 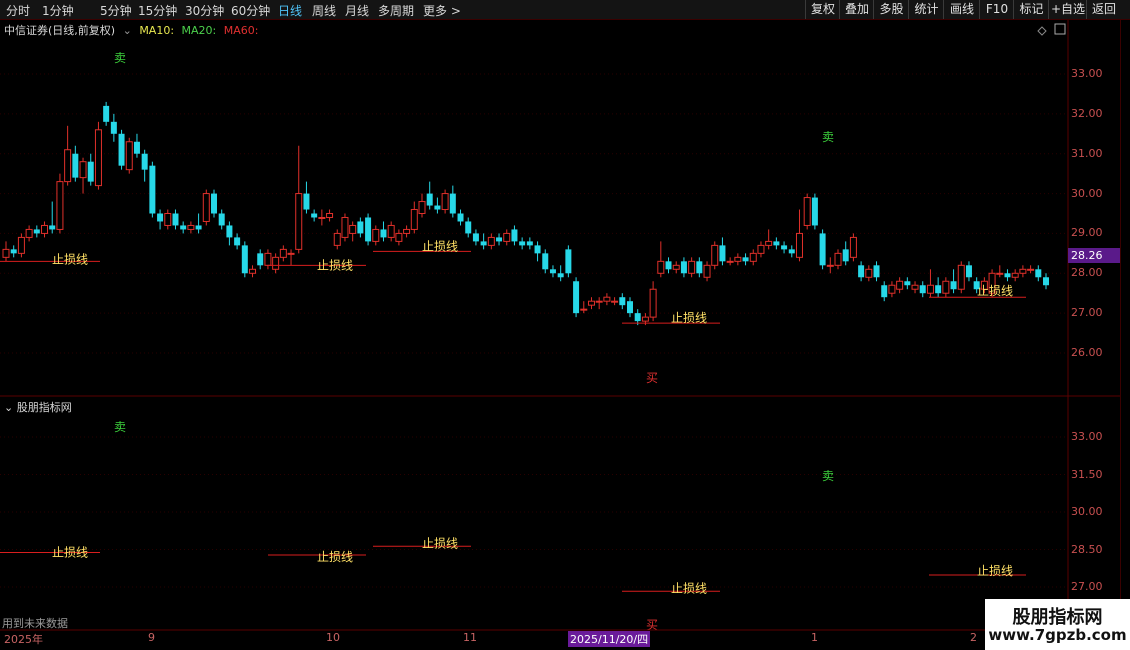 I want to click on watermark-url: www.7gpzb.com, so click(x=1057, y=635).